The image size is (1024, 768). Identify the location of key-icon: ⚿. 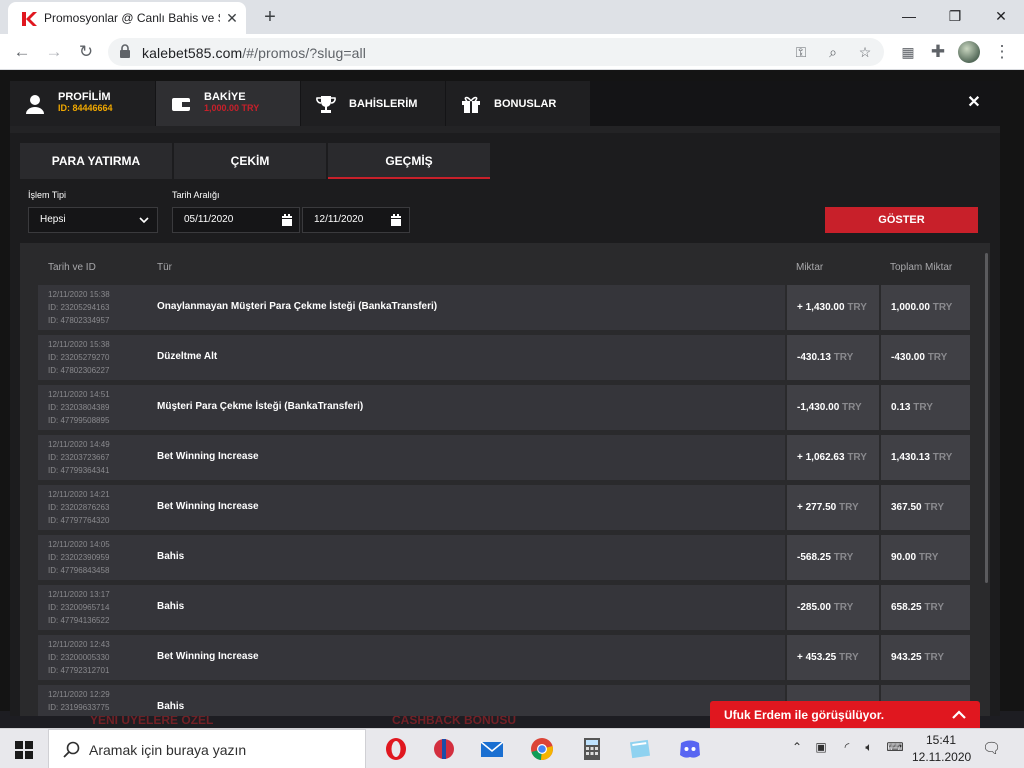
(801, 52).